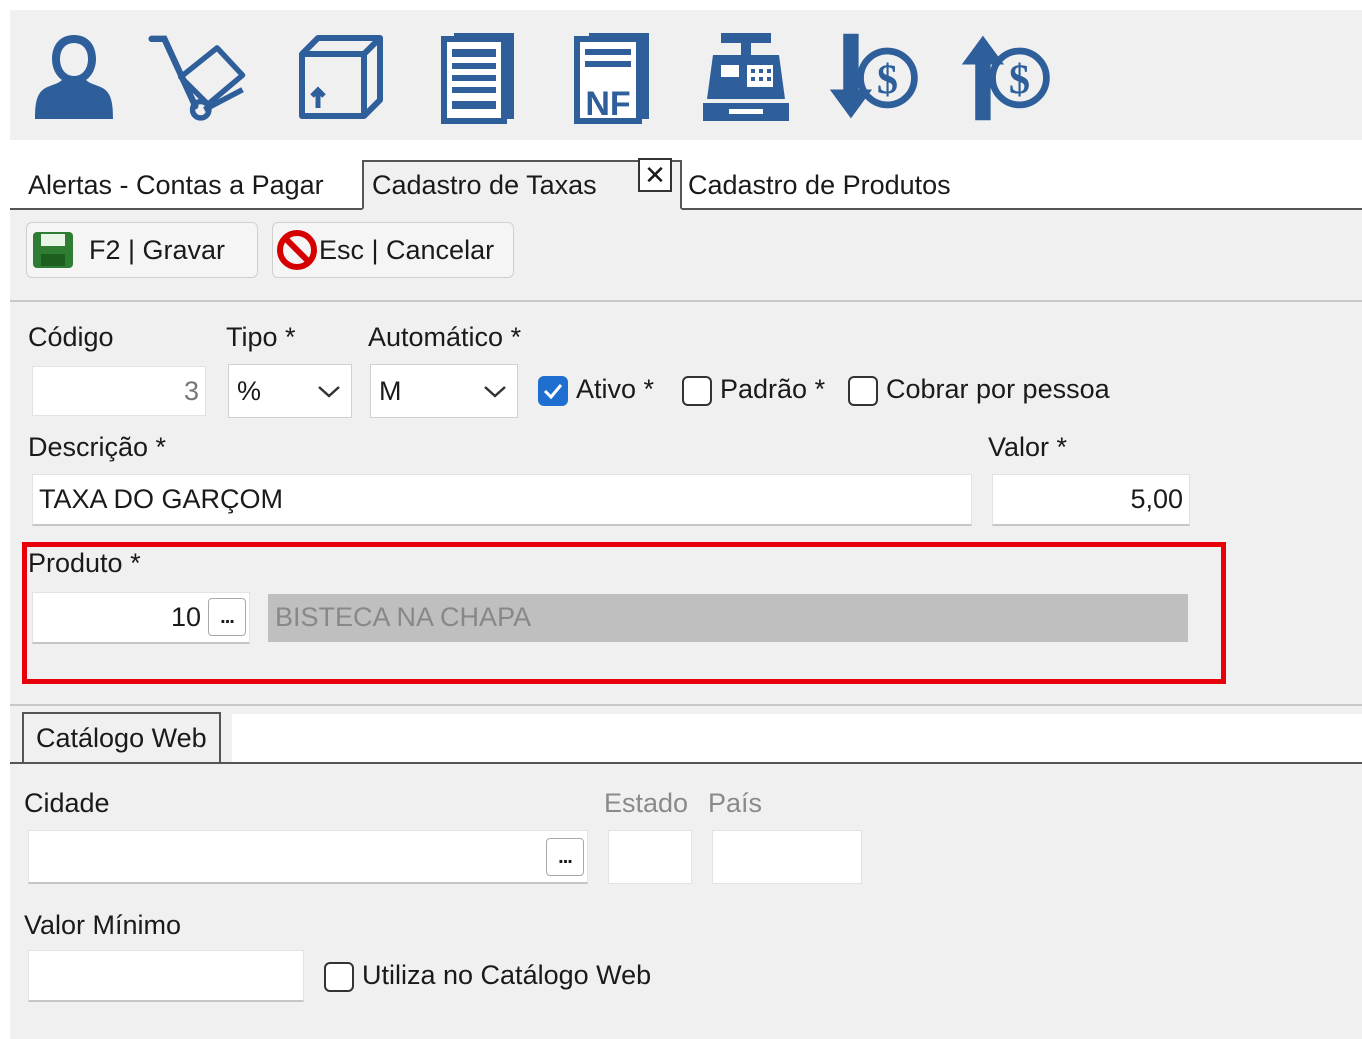 The width and height of the screenshot is (1362, 1039). Describe the element at coordinates (1156, 499) in the screenshot. I see `valor-value: 5,00` at that location.